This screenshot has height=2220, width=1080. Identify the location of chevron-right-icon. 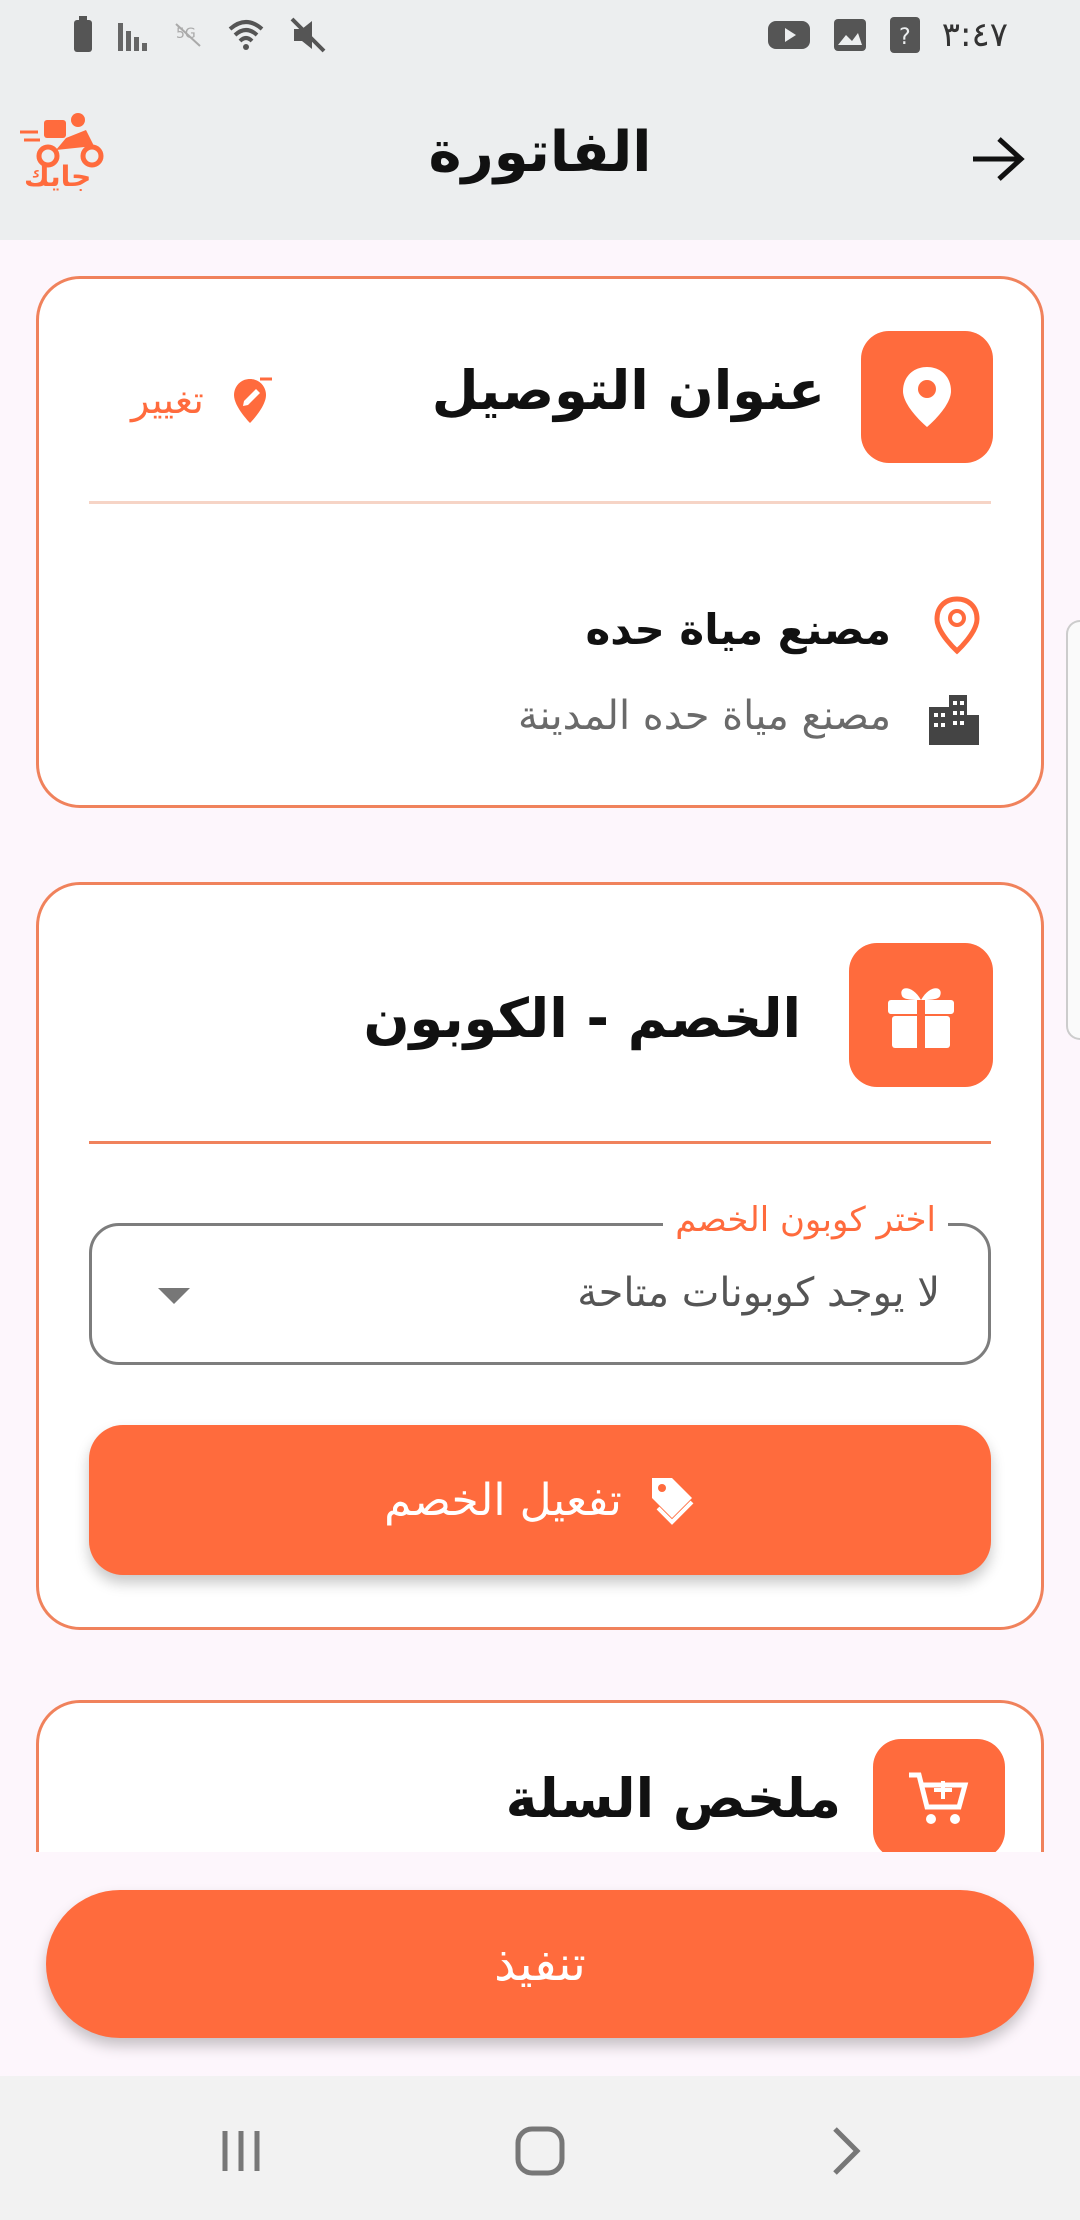
(847, 2151).